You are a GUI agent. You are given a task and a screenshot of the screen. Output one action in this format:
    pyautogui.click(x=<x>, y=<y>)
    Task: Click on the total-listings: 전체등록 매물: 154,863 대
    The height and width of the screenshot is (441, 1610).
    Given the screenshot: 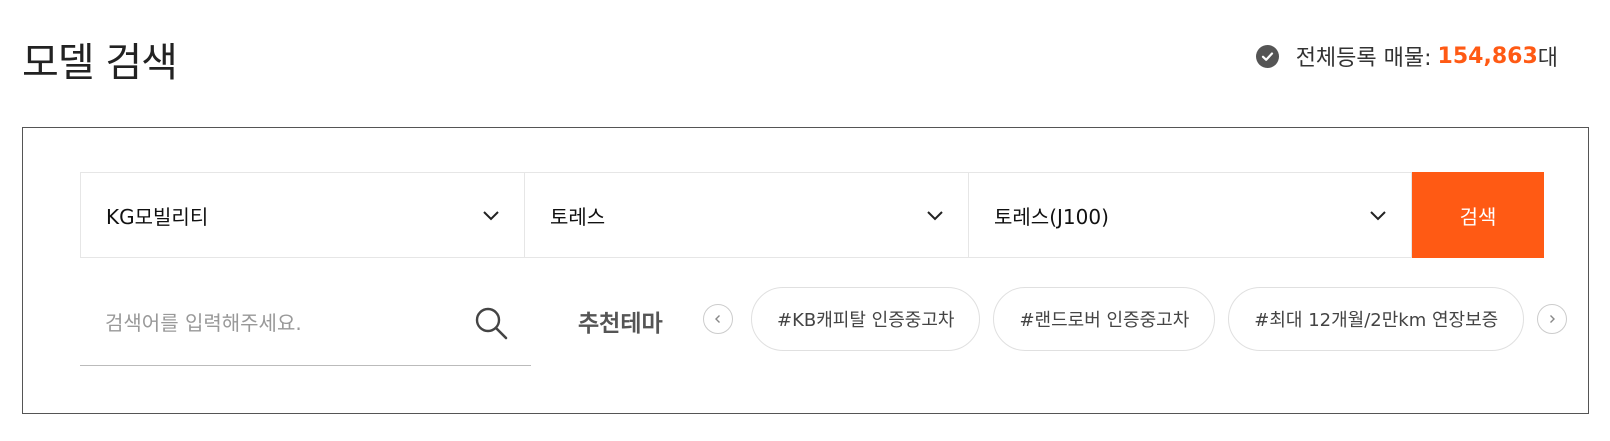 What is the action you would take?
    pyautogui.click(x=1406, y=56)
    